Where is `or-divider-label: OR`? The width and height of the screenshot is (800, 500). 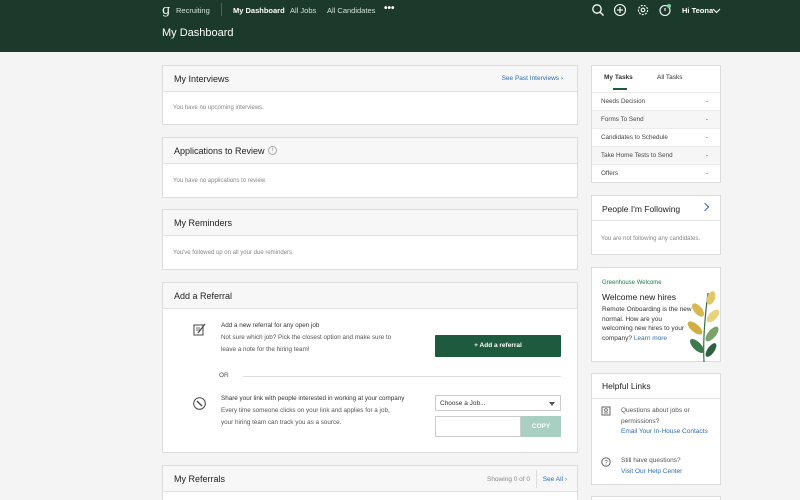 or-divider-label: OR is located at coordinates (224, 375).